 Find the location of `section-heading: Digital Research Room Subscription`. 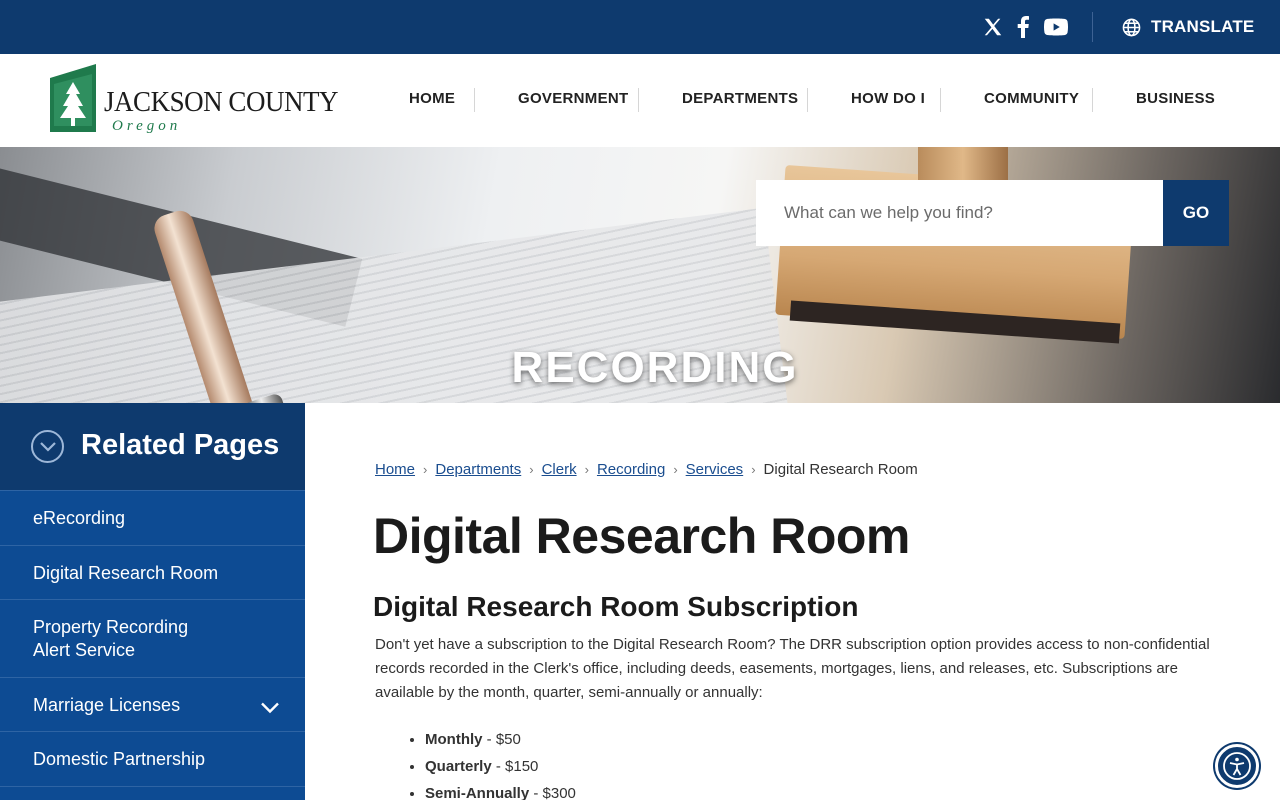

section-heading: Digital Research Room Subscription is located at coordinates (616, 606).